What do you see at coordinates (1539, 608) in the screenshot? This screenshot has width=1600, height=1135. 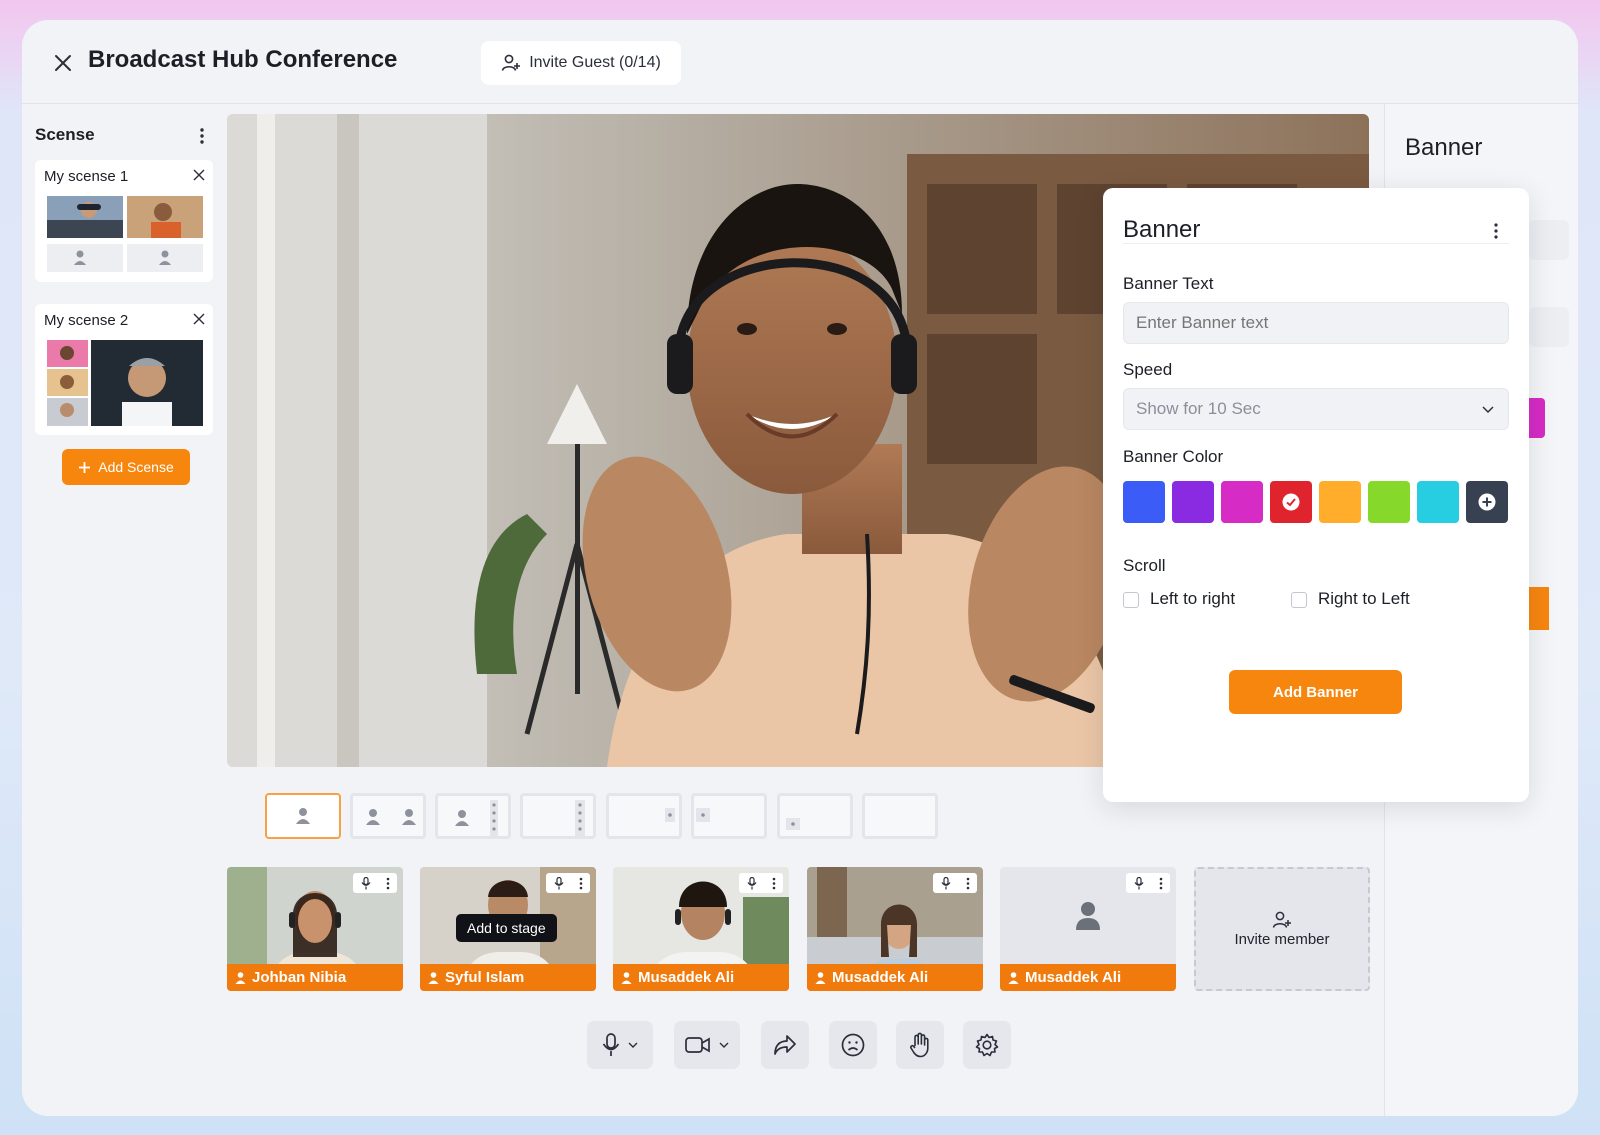 I see `right-panel-button` at bounding box center [1539, 608].